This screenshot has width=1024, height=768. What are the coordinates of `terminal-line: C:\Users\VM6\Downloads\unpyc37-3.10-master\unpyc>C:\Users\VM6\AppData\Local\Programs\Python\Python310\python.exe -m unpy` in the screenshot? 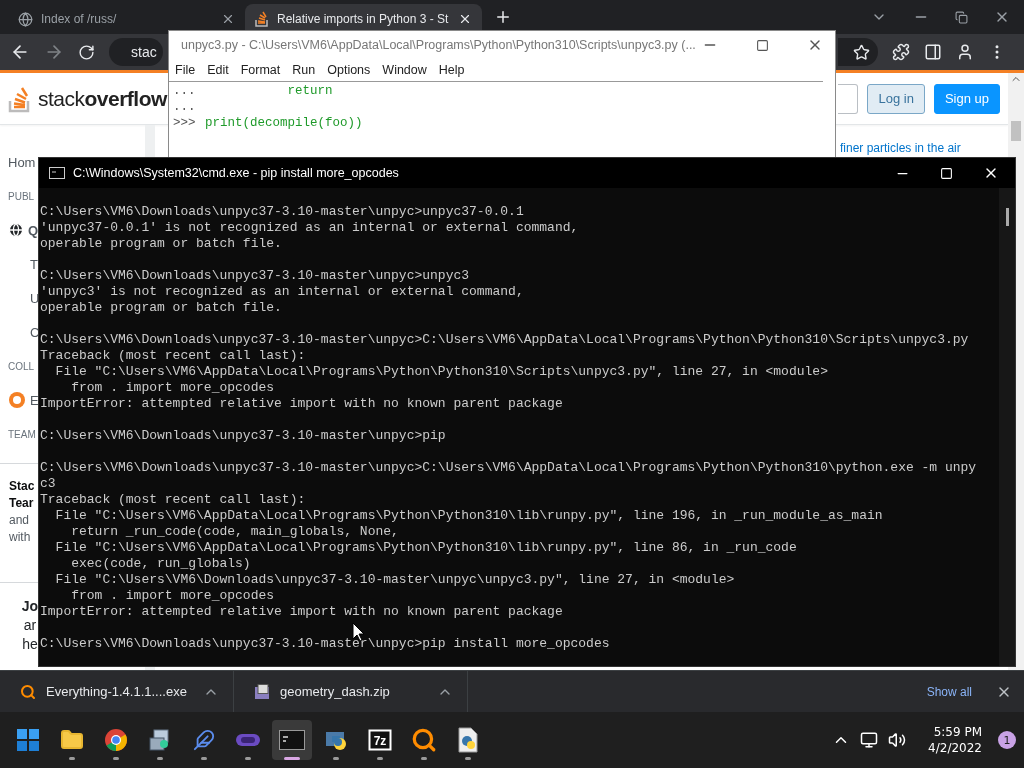 It's located at (509, 468).